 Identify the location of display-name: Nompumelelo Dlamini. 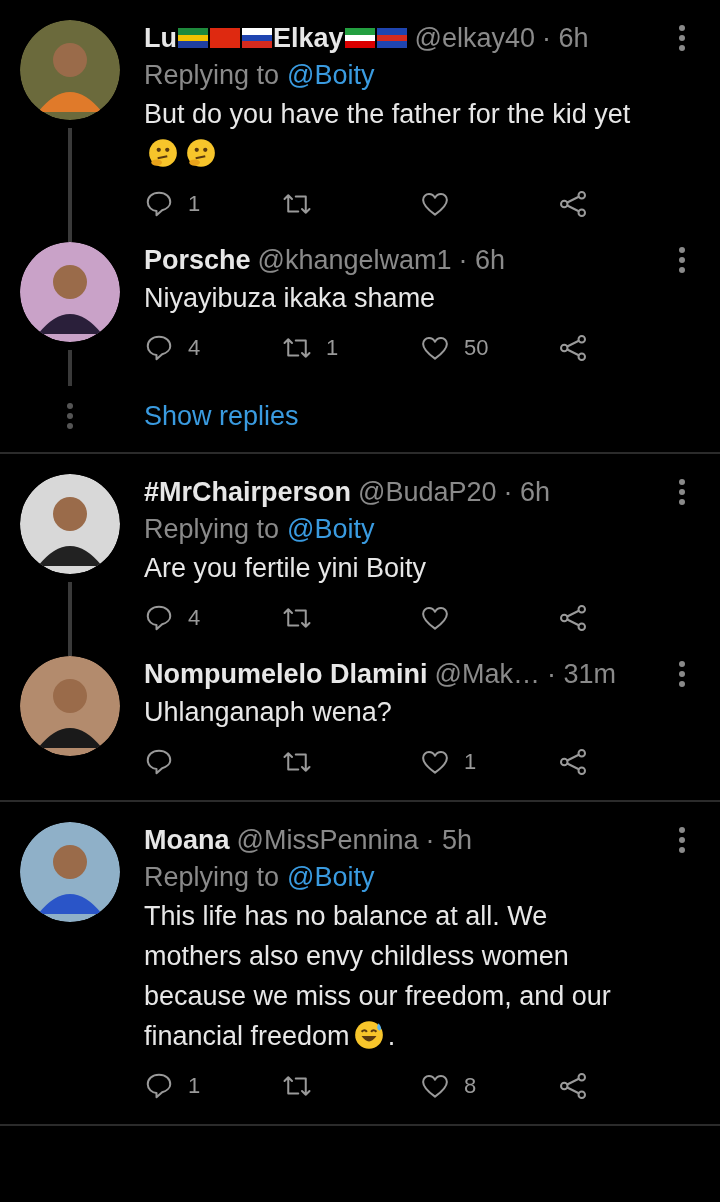
(286, 674).